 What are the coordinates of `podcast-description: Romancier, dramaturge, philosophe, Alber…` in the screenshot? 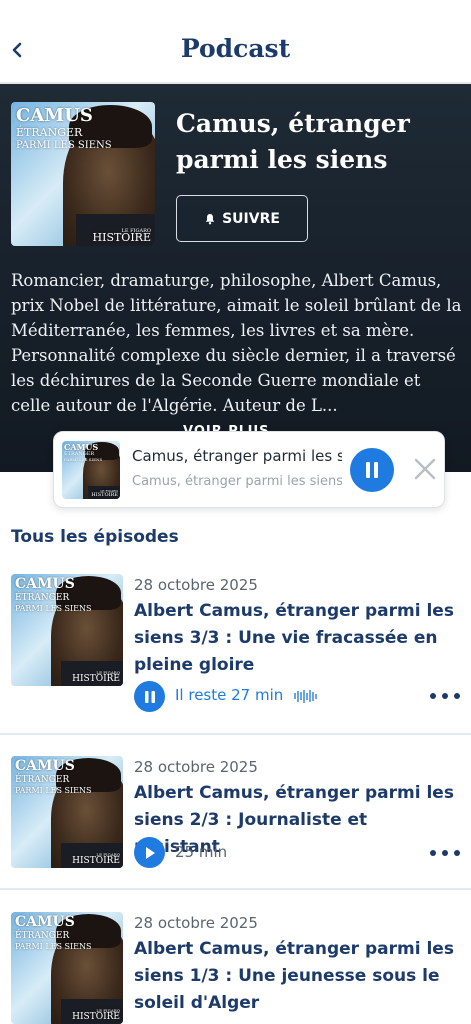 It's located at (236, 343).